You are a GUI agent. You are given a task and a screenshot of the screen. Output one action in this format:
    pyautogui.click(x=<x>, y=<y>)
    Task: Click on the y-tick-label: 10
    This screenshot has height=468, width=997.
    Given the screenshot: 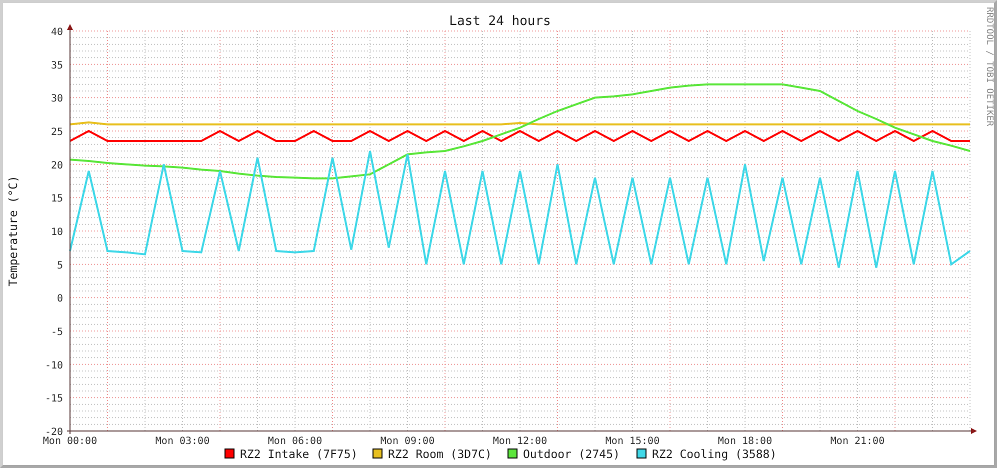 What is the action you would take?
    pyautogui.click(x=56, y=232)
    